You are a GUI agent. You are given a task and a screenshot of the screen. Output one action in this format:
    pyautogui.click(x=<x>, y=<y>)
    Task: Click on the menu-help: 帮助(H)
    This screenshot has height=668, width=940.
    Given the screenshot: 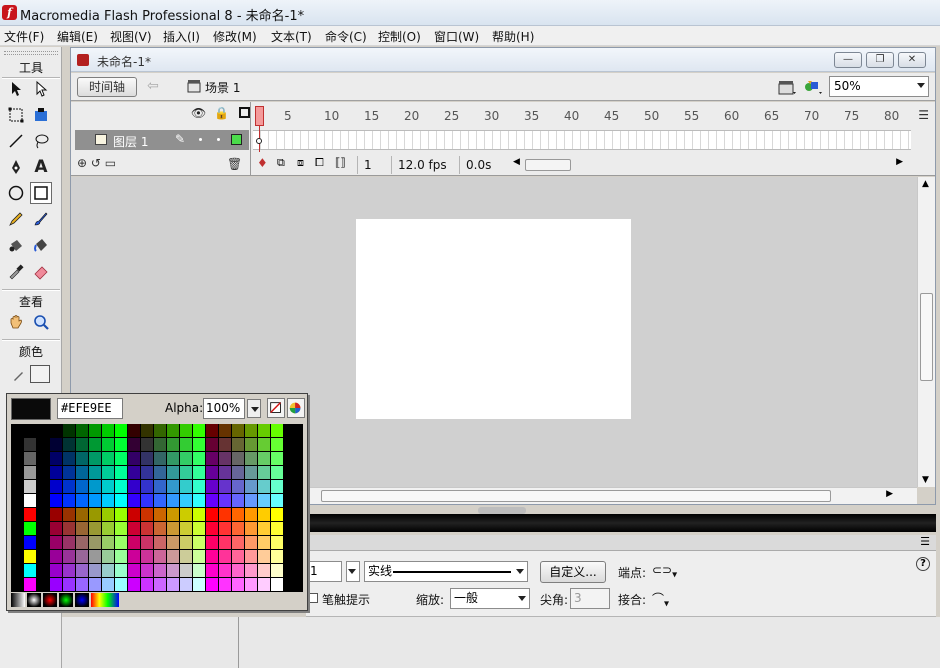 What is the action you would take?
    pyautogui.click(x=513, y=36)
    